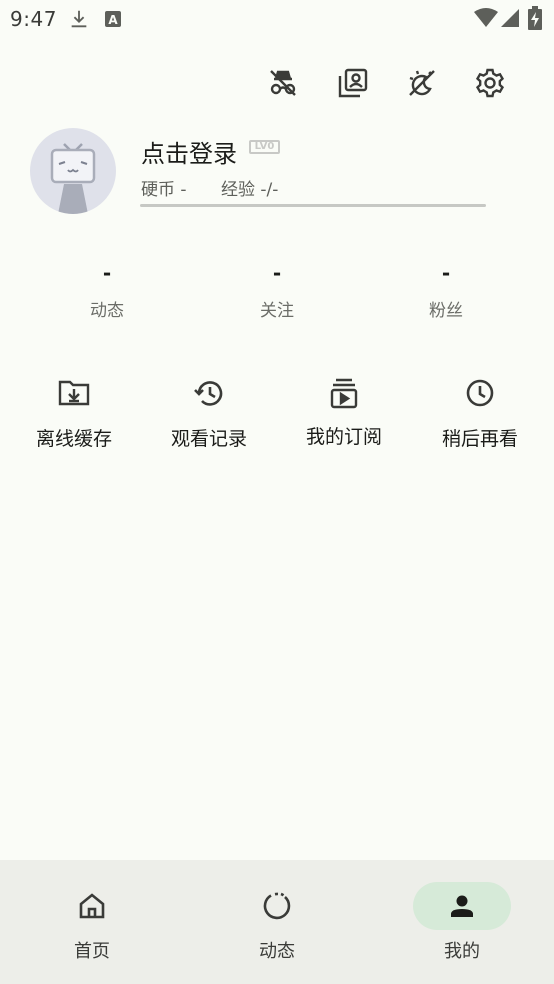 The height and width of the screenshot is (984, 554). What do you see at coordinates (264, 147) in the screenshot?
I see `level-badge: LV0` at bounding box center [264, 147].